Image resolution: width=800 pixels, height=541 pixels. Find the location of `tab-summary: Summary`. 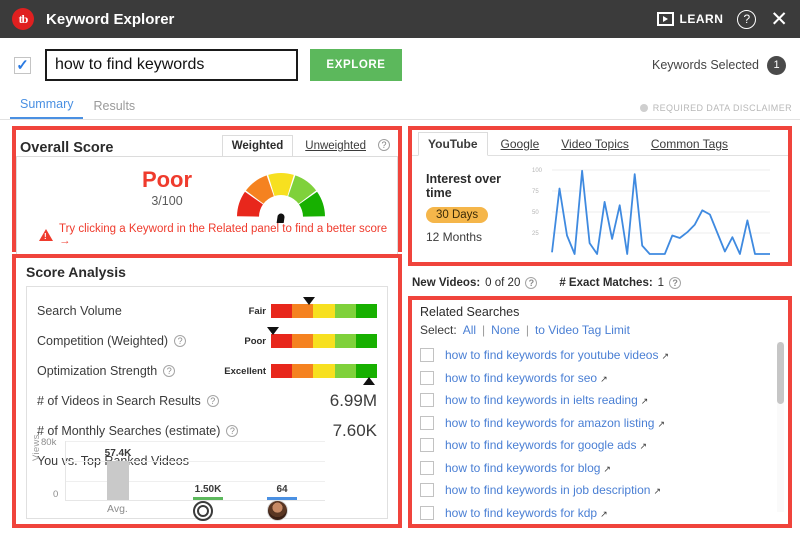

tab-summary: Summary is located at coordinates (47, 108).